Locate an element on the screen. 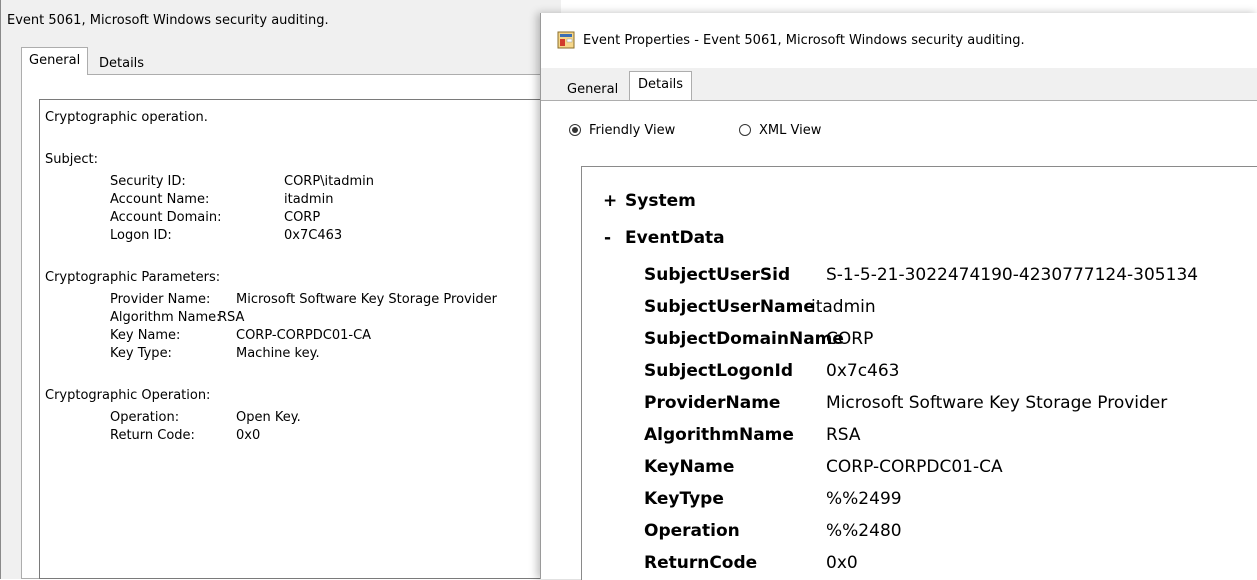 The image size is (1257, 580). description-heading: Cryptographic operation. is located at coordinates (126, 117).